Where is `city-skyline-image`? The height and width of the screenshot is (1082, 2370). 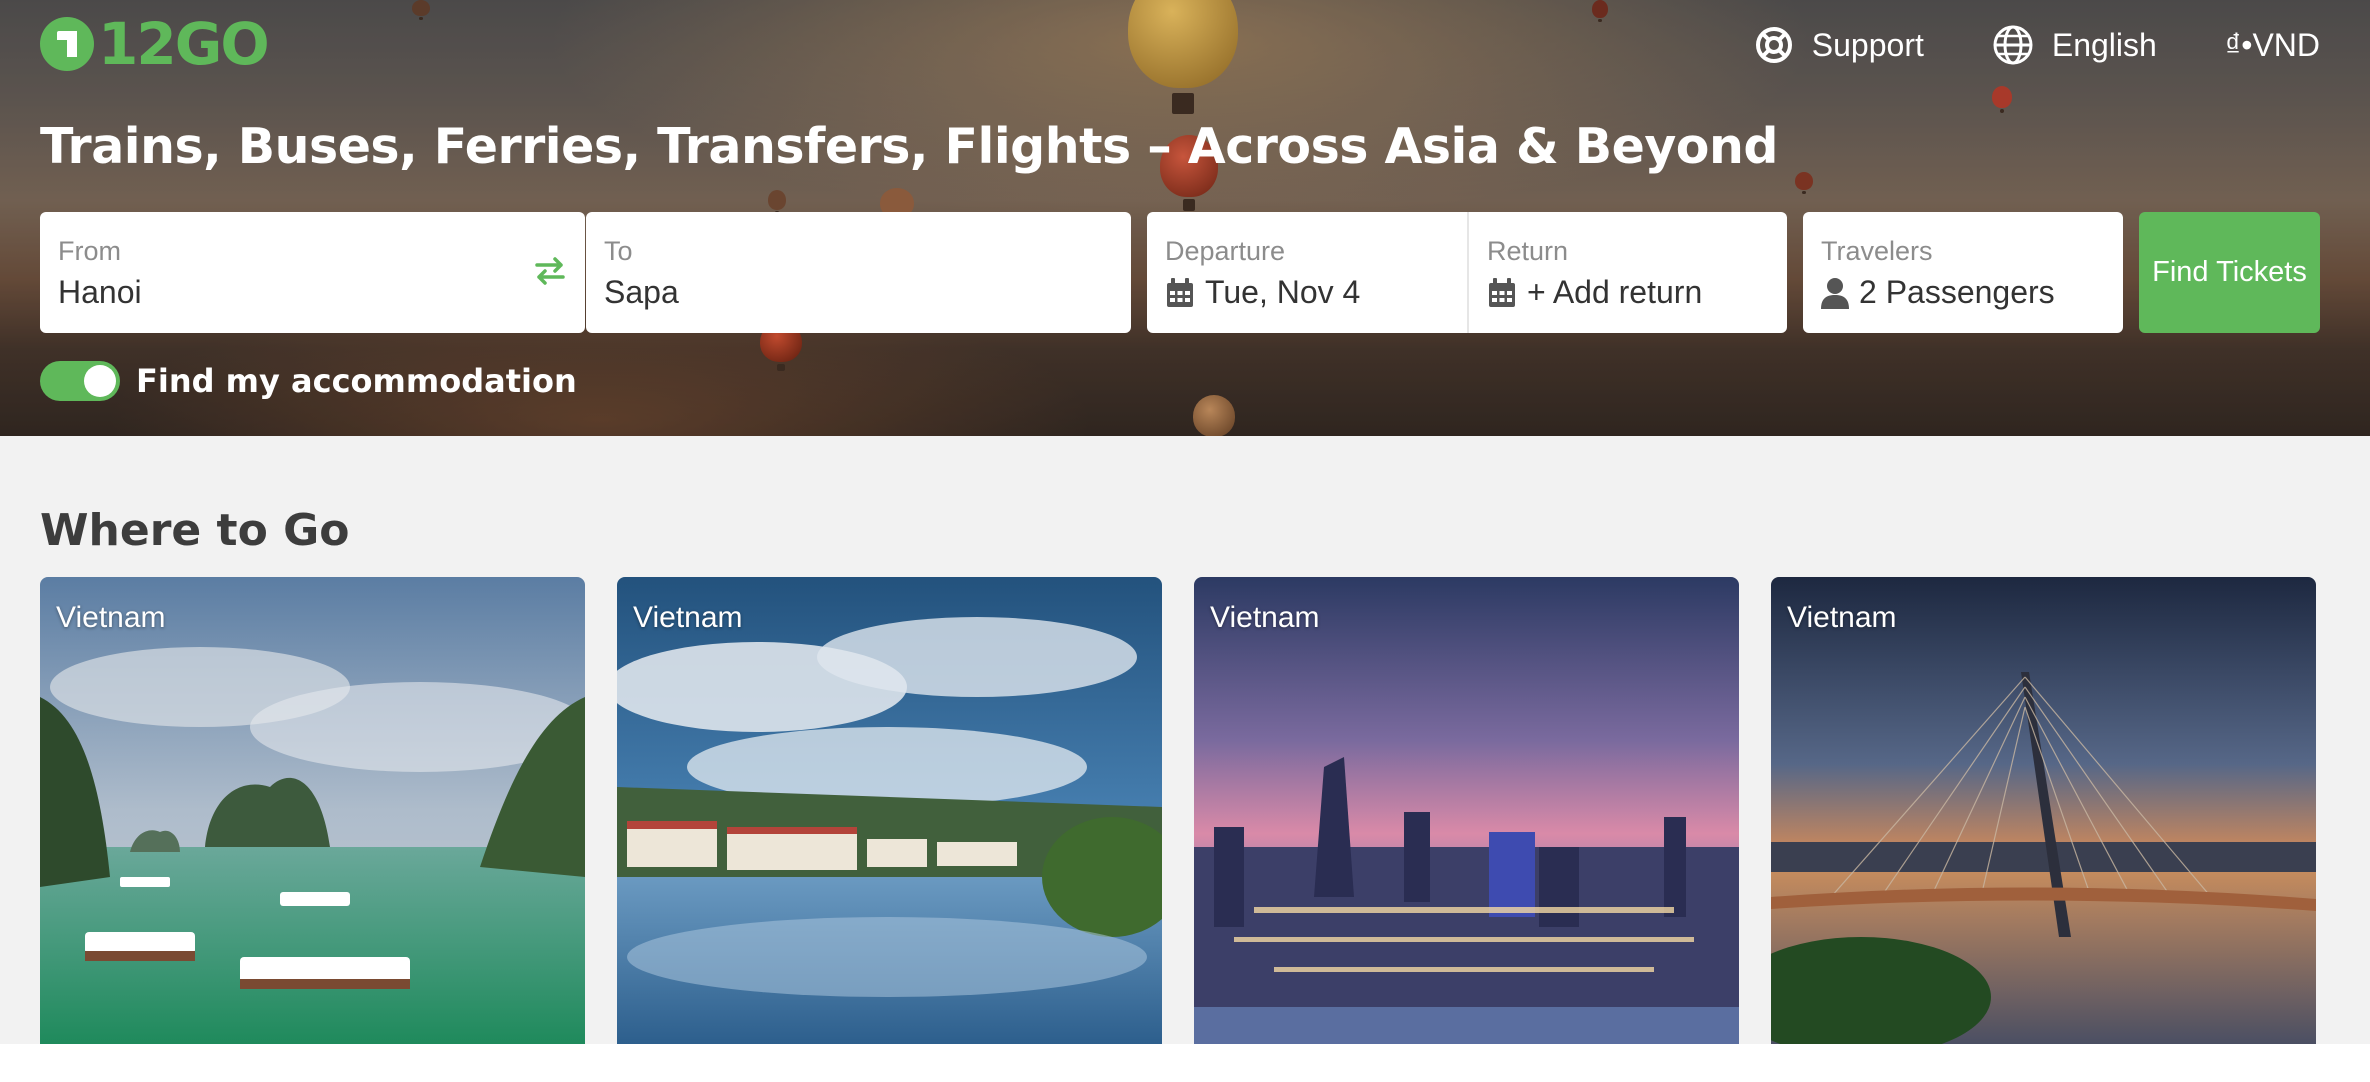 city-skyline-image is located at coordinates (1466, 810).